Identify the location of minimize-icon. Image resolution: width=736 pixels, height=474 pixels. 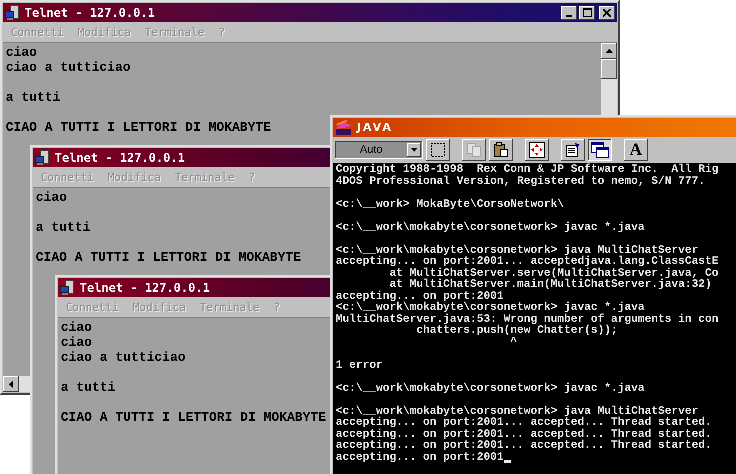
(569, 15).